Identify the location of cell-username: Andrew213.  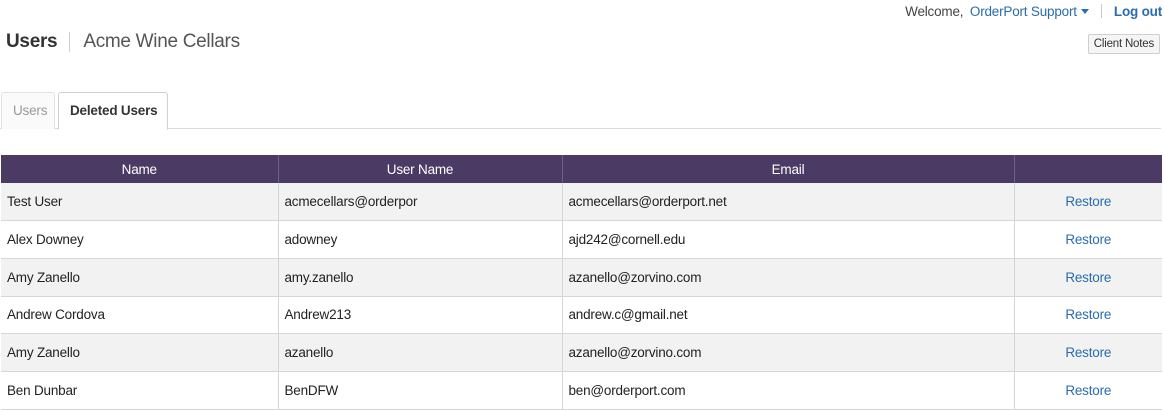
(420, 315).